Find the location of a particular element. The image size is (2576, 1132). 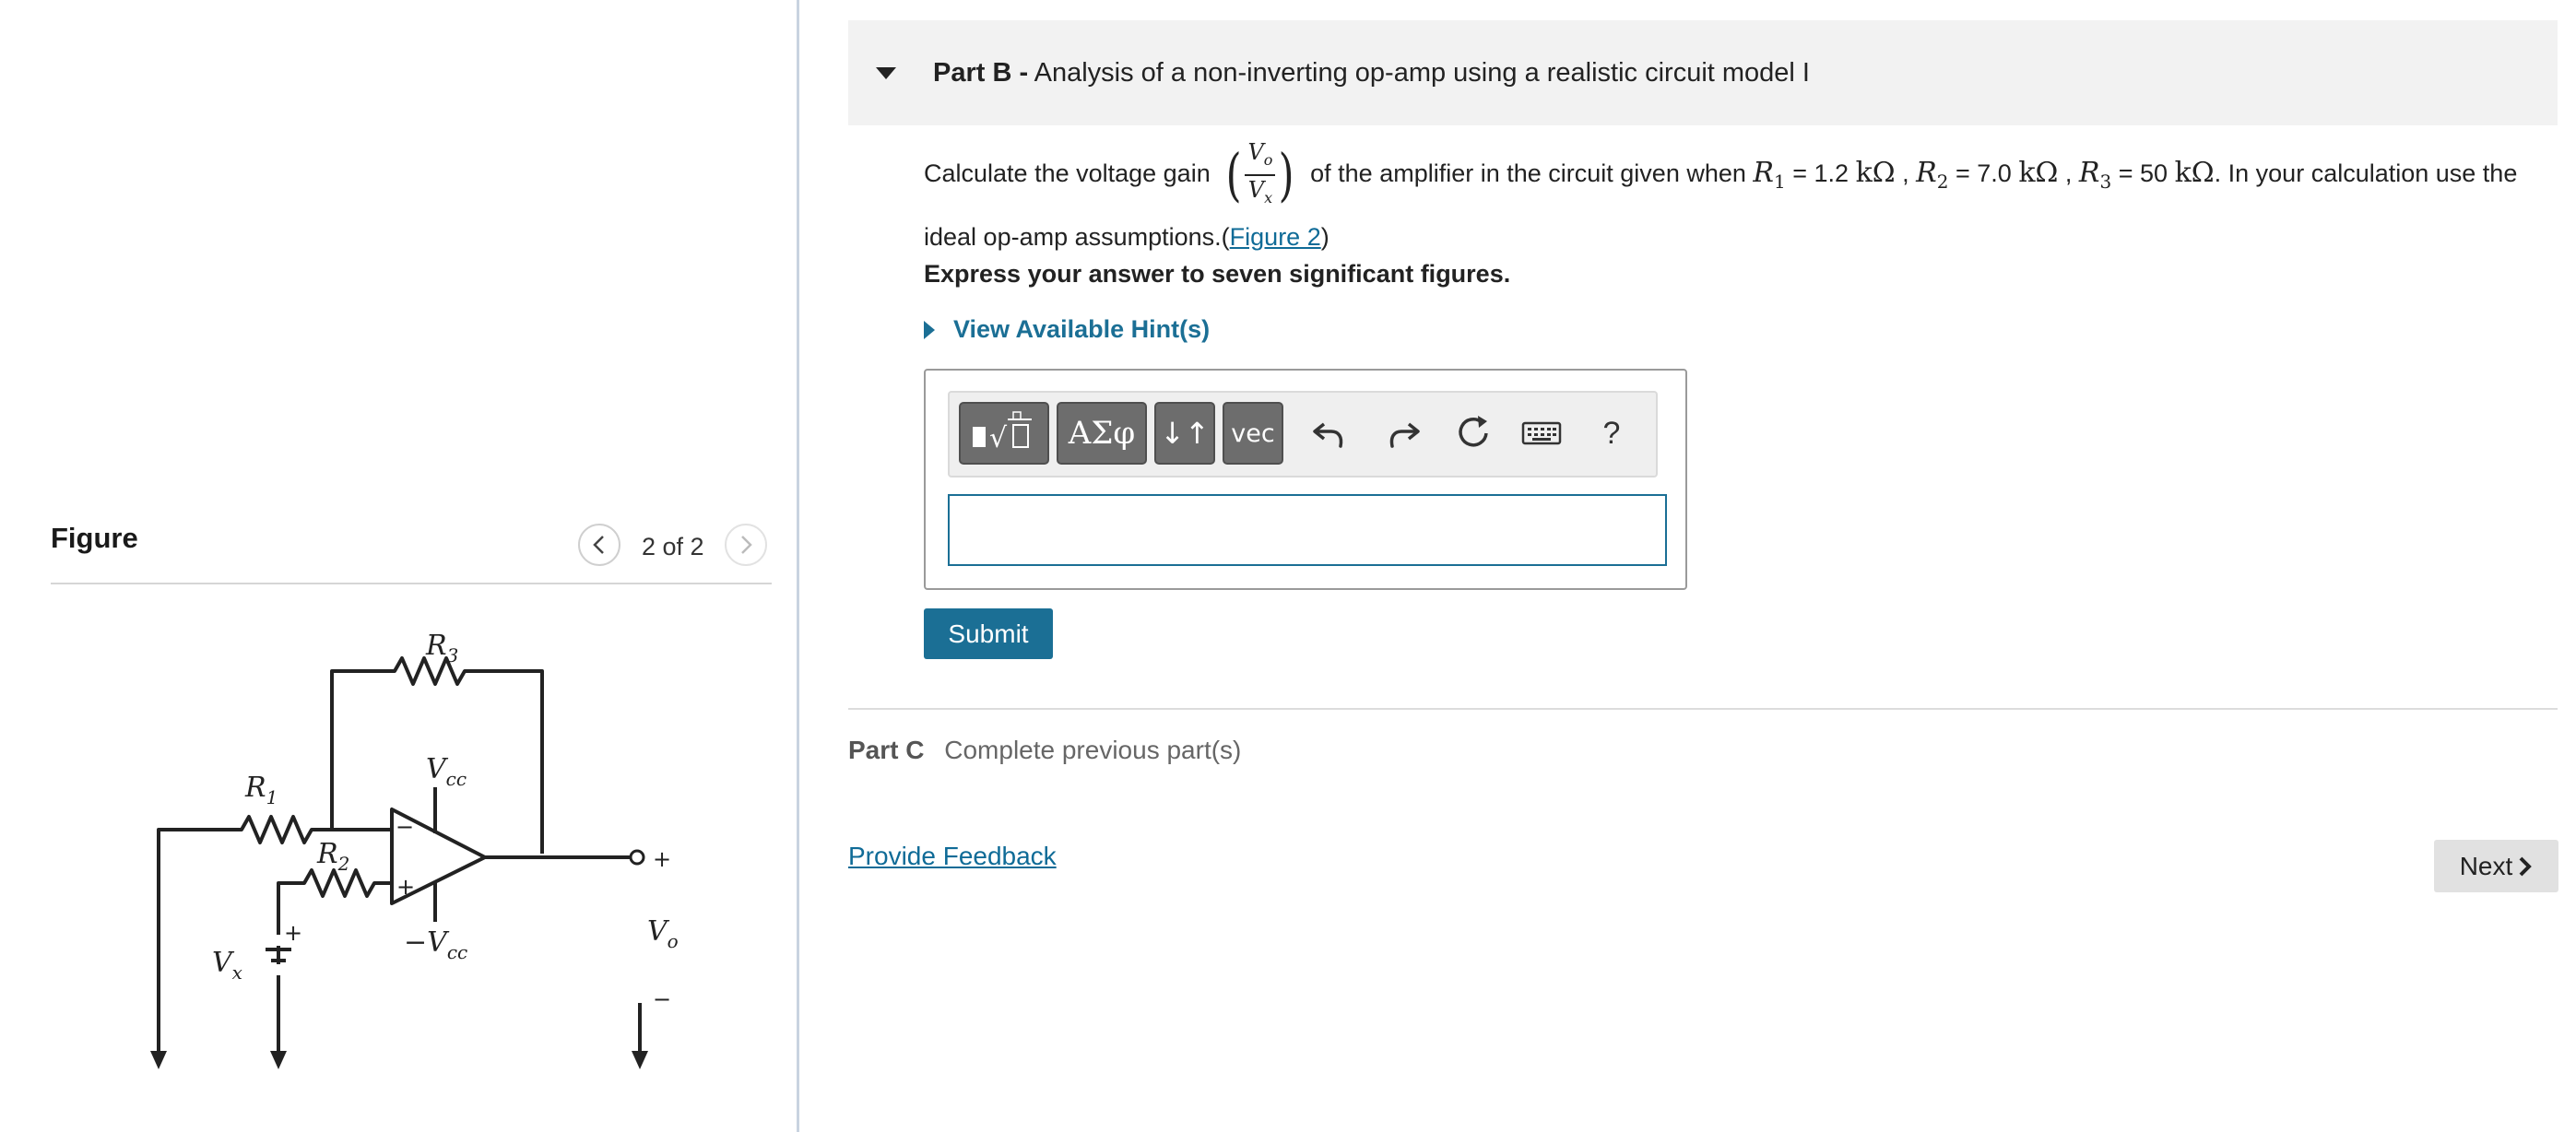

question-prefix: Calculate the voltage gain is located at coordinates (1067, 173).